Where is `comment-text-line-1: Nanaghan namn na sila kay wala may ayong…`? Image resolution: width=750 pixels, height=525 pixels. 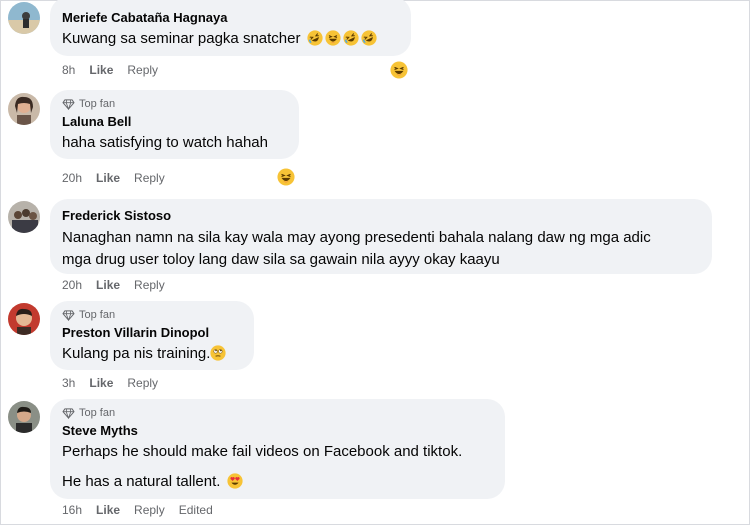 comment-text-line-1: Nanaghan namn na sila kay wala may ayong… is located at coordinates (356, 237).